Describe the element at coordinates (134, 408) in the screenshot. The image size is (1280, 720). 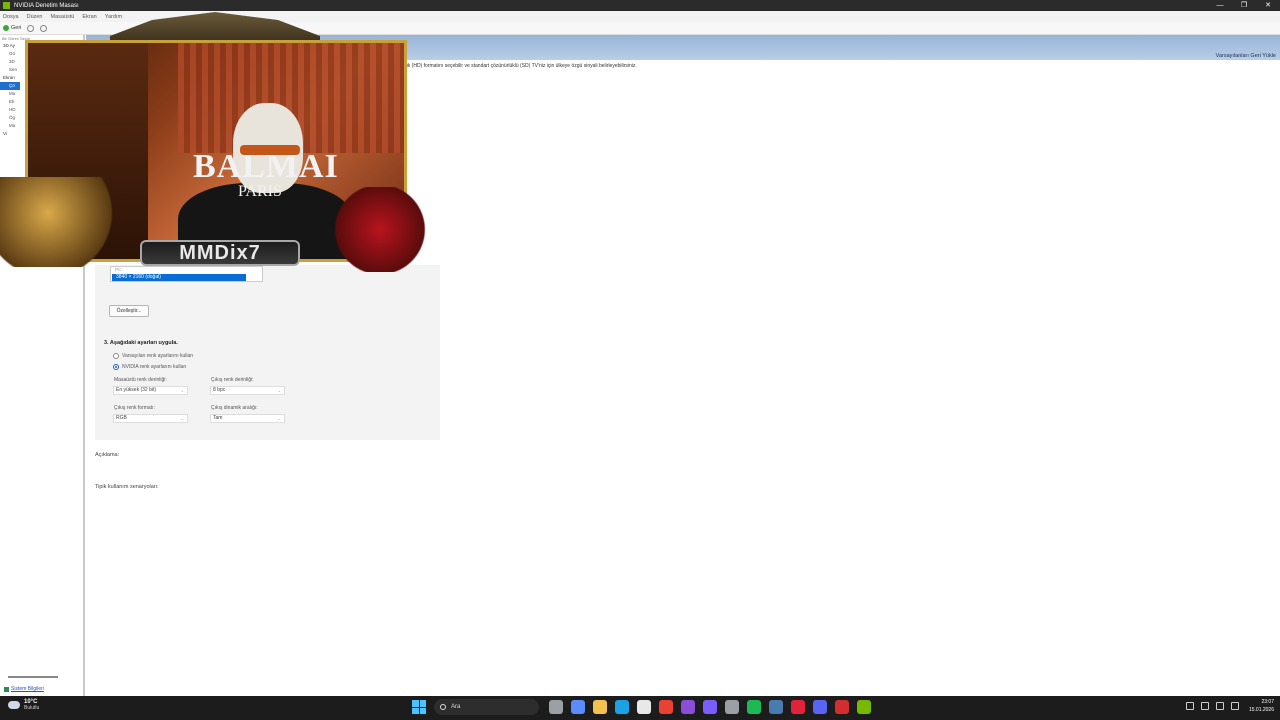
I see `output-format-label: Çıkış renk formatı:` at that location.